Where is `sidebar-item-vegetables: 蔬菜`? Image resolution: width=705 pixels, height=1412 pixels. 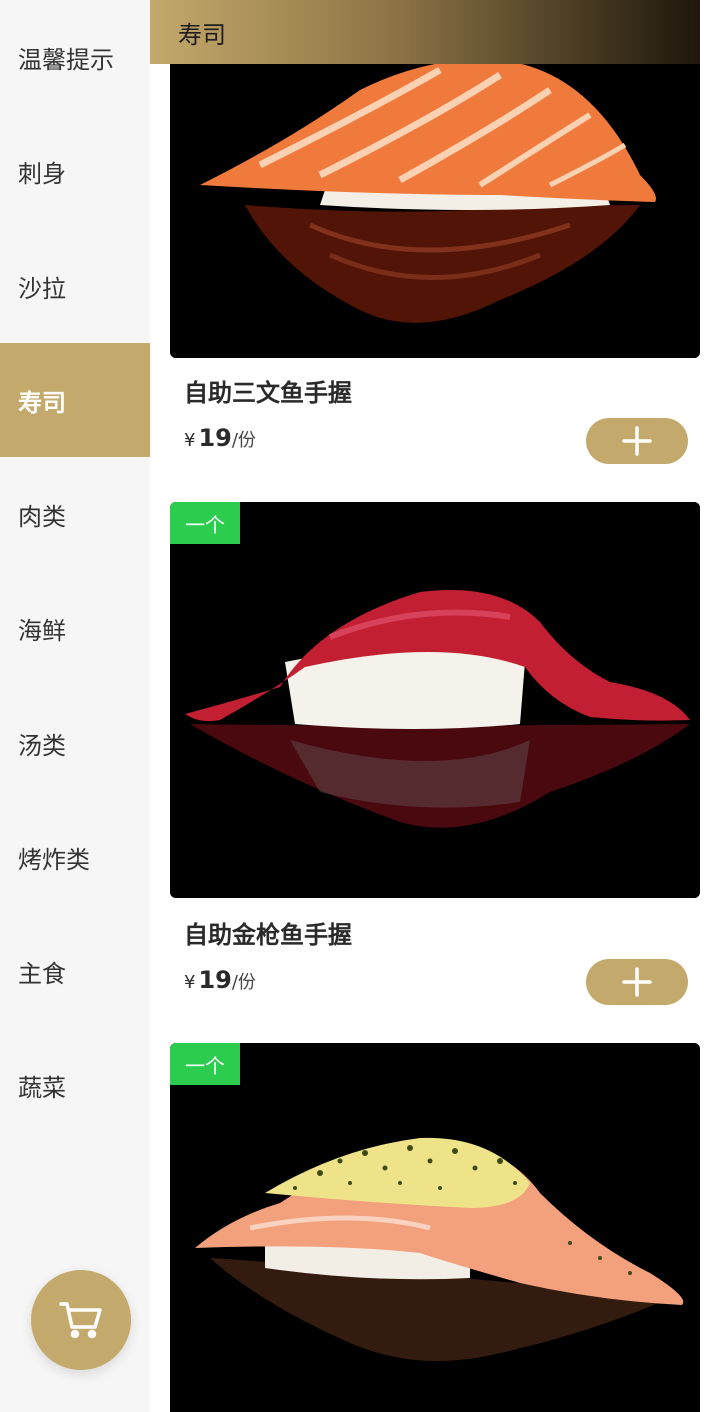 sidebar-item-vegetables: 蔬菜 is located at coordinates (75, 1085).